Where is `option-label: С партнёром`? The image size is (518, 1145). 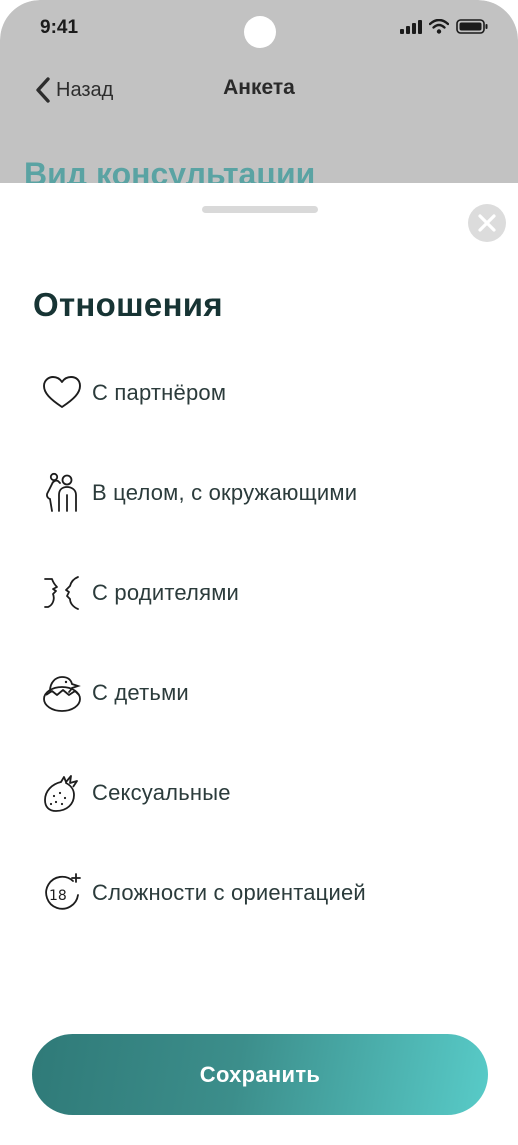
option-label: С партнёром is located at coordinates (159, 392).